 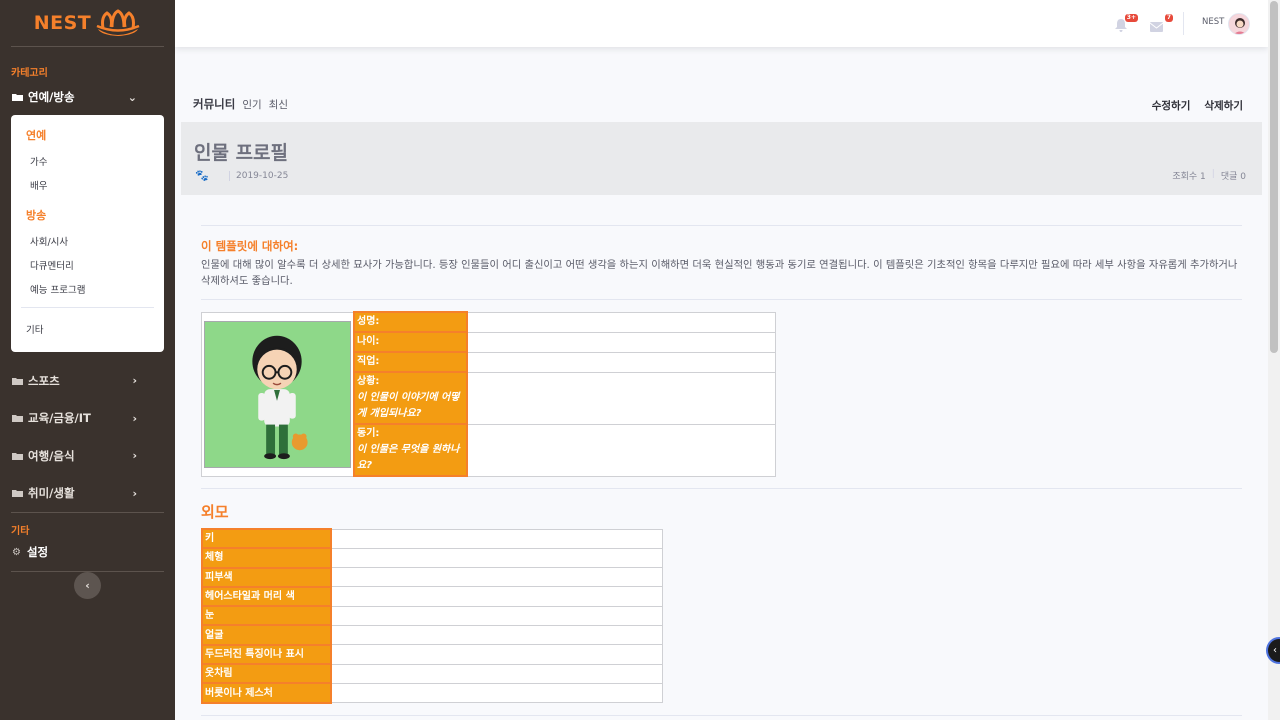 I want to click on appearance-label: 옷차림, so click(x=266, y=674).